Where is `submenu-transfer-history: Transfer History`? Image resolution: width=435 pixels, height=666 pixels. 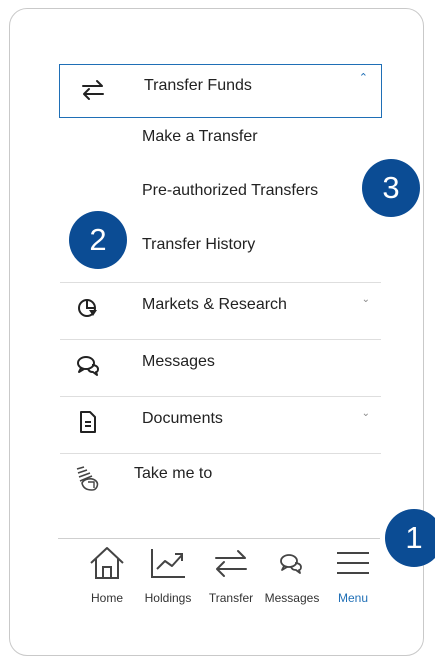
submenu-transfer-history: Transfer History is located at coordinates (198, 245).